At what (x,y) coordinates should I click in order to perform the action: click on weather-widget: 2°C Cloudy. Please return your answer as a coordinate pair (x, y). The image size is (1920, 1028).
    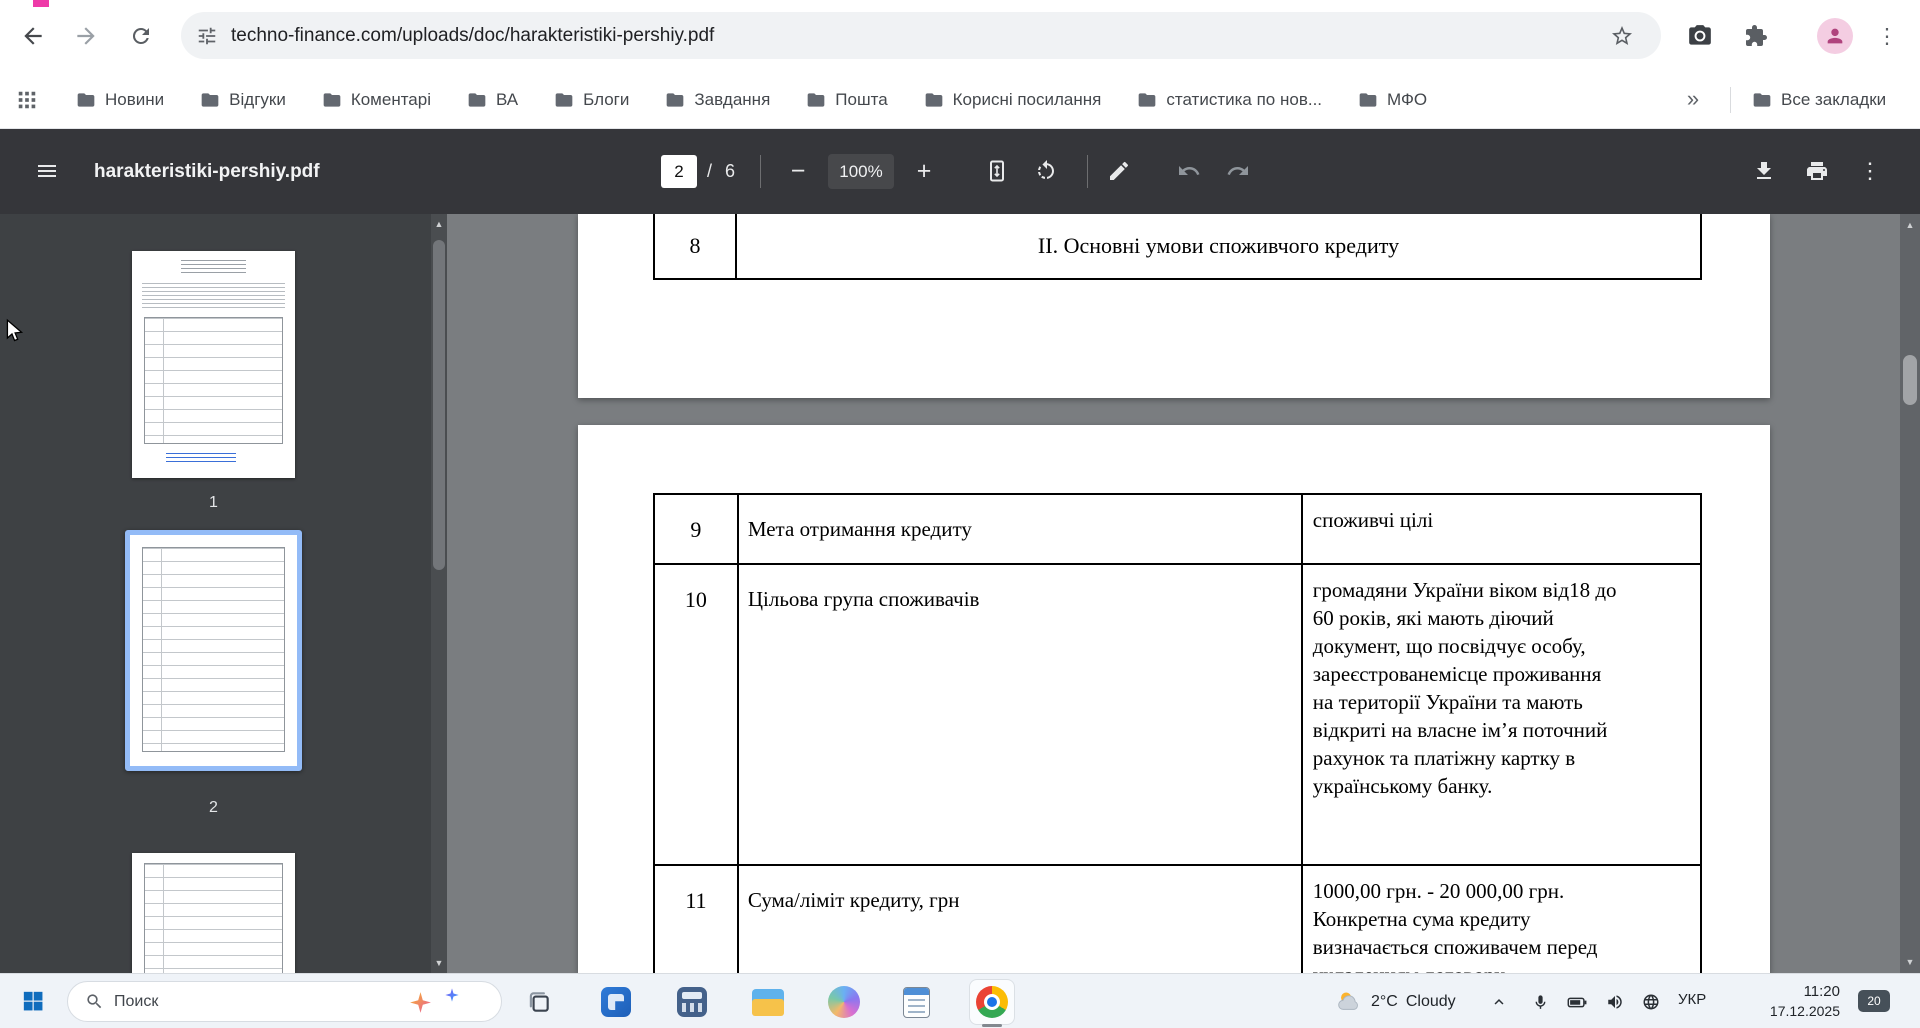
    Looking at the image, I should click on (1396, 1001).